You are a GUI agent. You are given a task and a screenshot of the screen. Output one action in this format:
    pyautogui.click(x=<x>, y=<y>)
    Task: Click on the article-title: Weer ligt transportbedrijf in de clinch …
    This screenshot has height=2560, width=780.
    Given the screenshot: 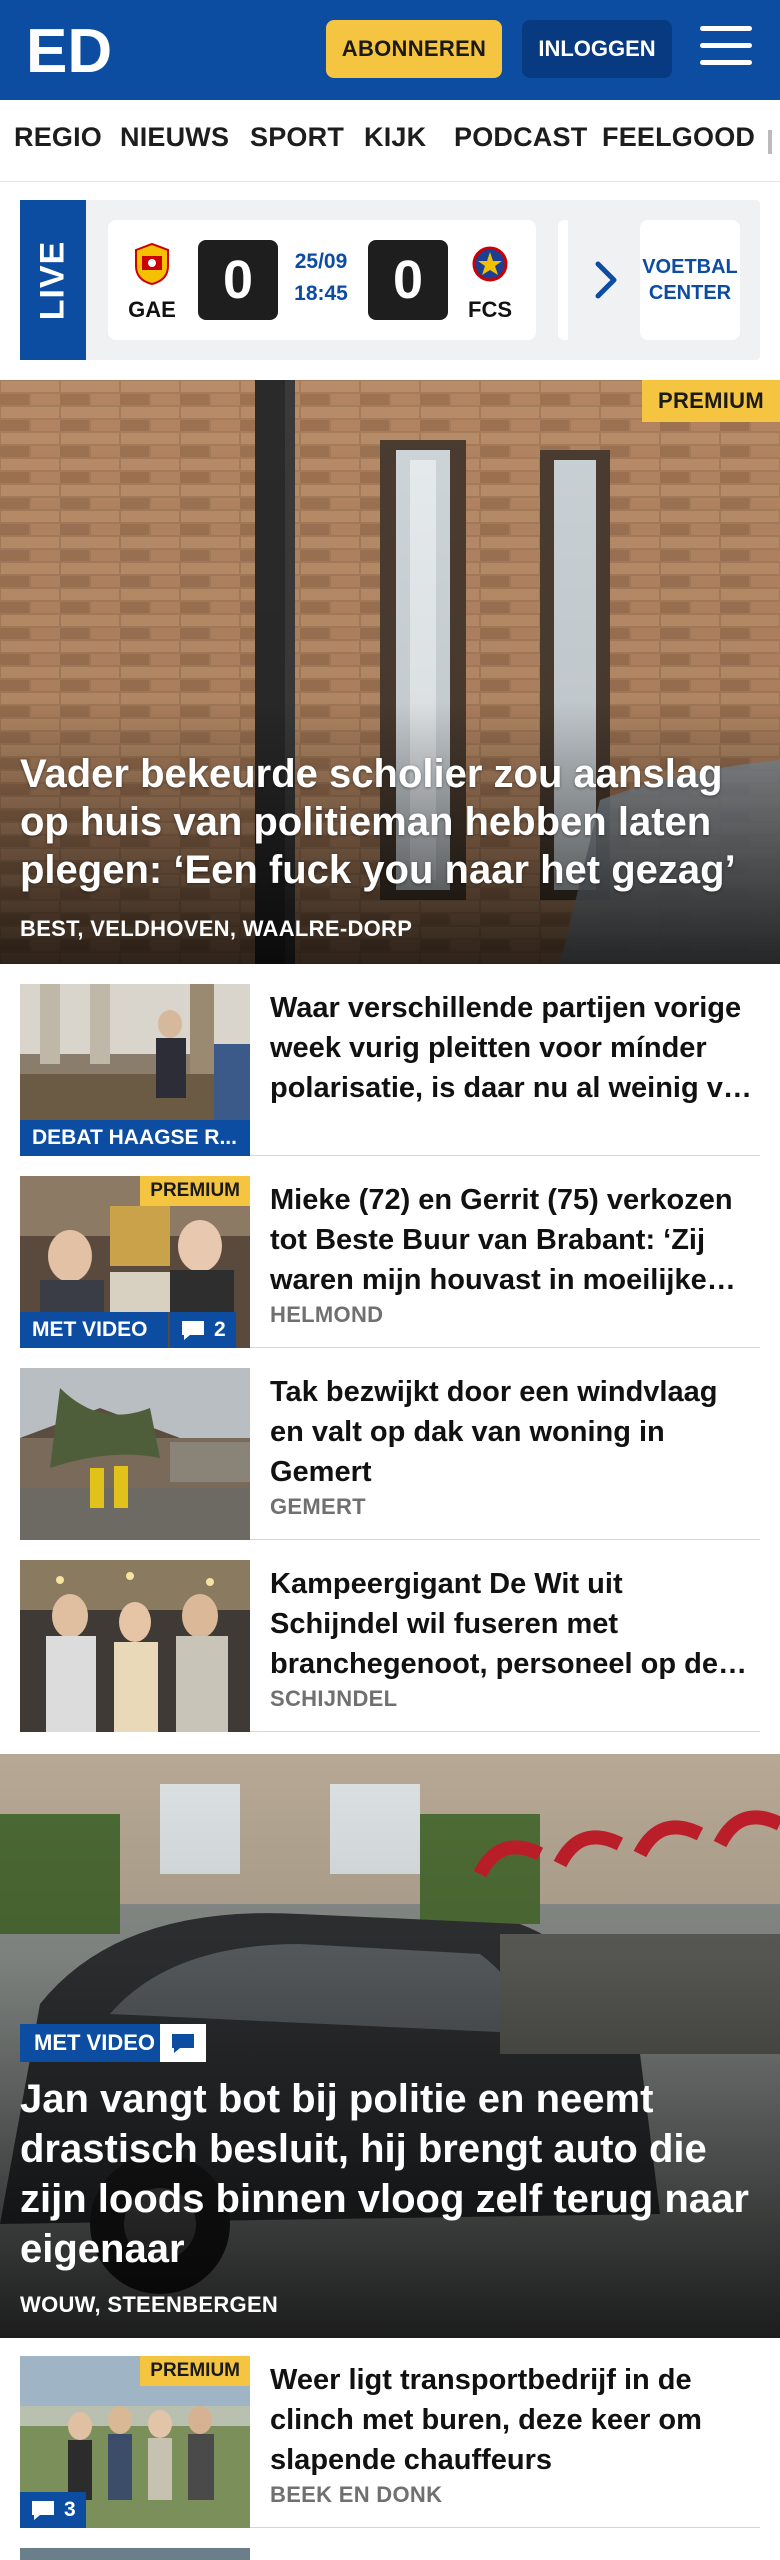 What is the action you would take?
    pyautogui.click(x=514, y=2420)
    